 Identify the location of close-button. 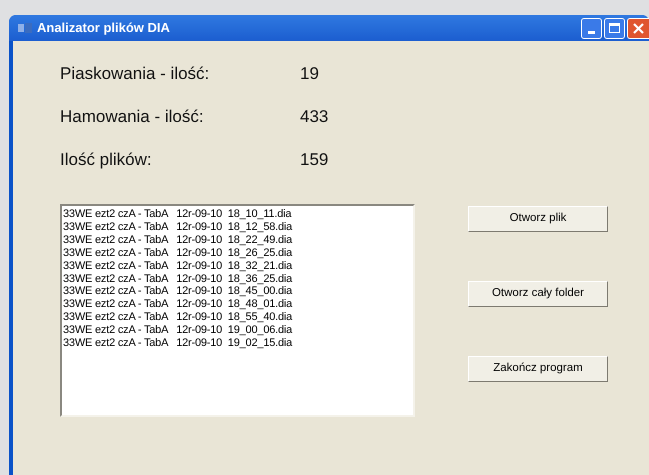
(638, 28).